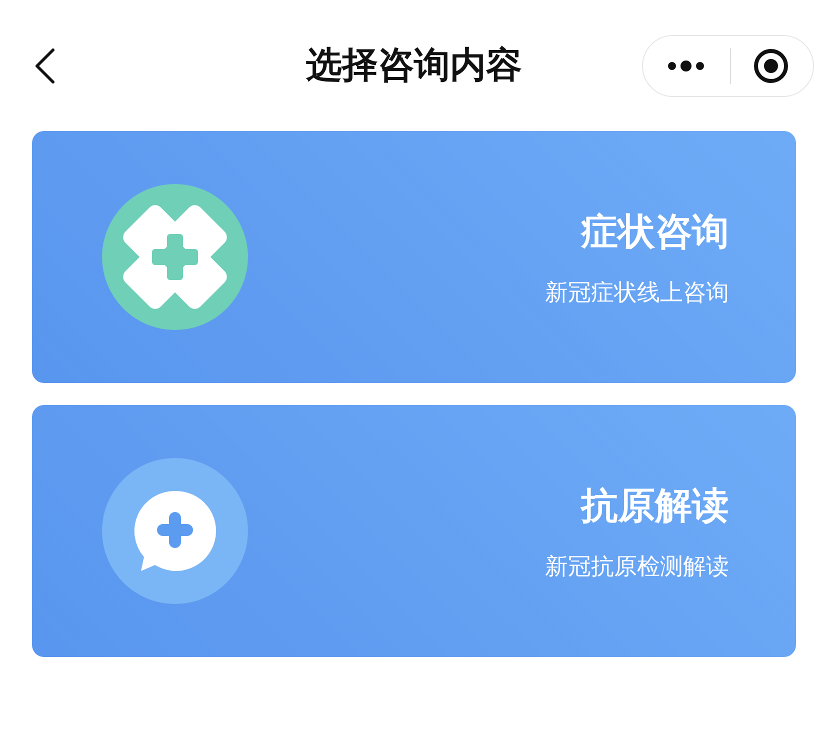 This screenshot has width=828, height=745. I want to click on clover-cross-icon, so click(175, 257).